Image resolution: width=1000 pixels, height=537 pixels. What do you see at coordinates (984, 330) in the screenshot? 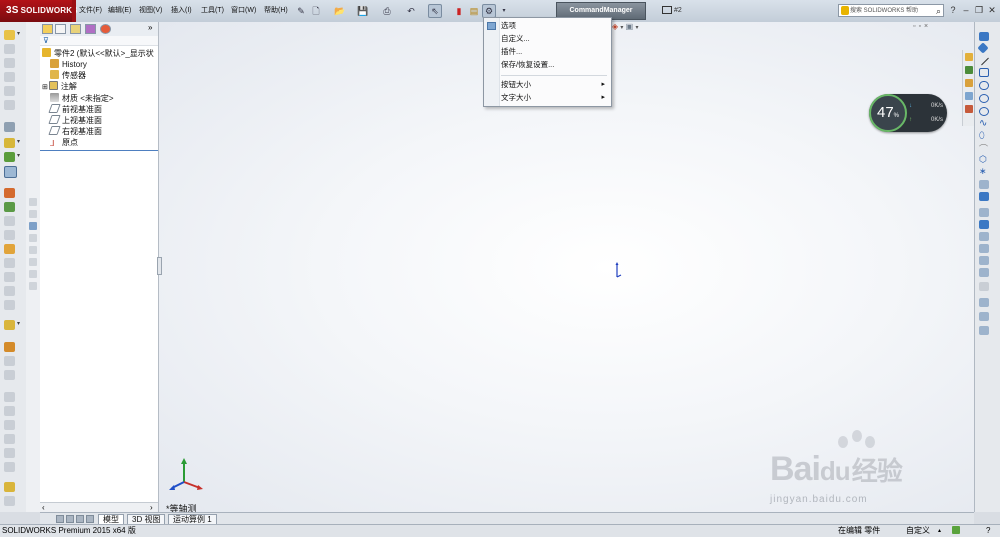
I see `rapid-sketch-icon` at bounding box center [984, 330].